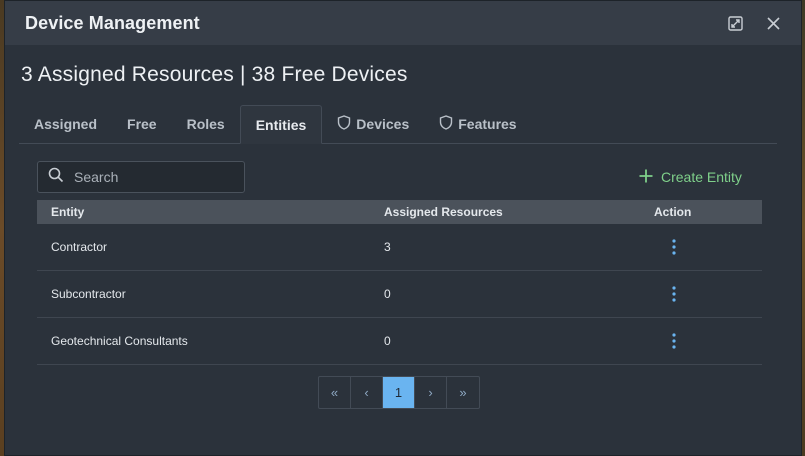 The image size is (805, 456). I want to click on tab-label: Assigned, so click(66, 124).